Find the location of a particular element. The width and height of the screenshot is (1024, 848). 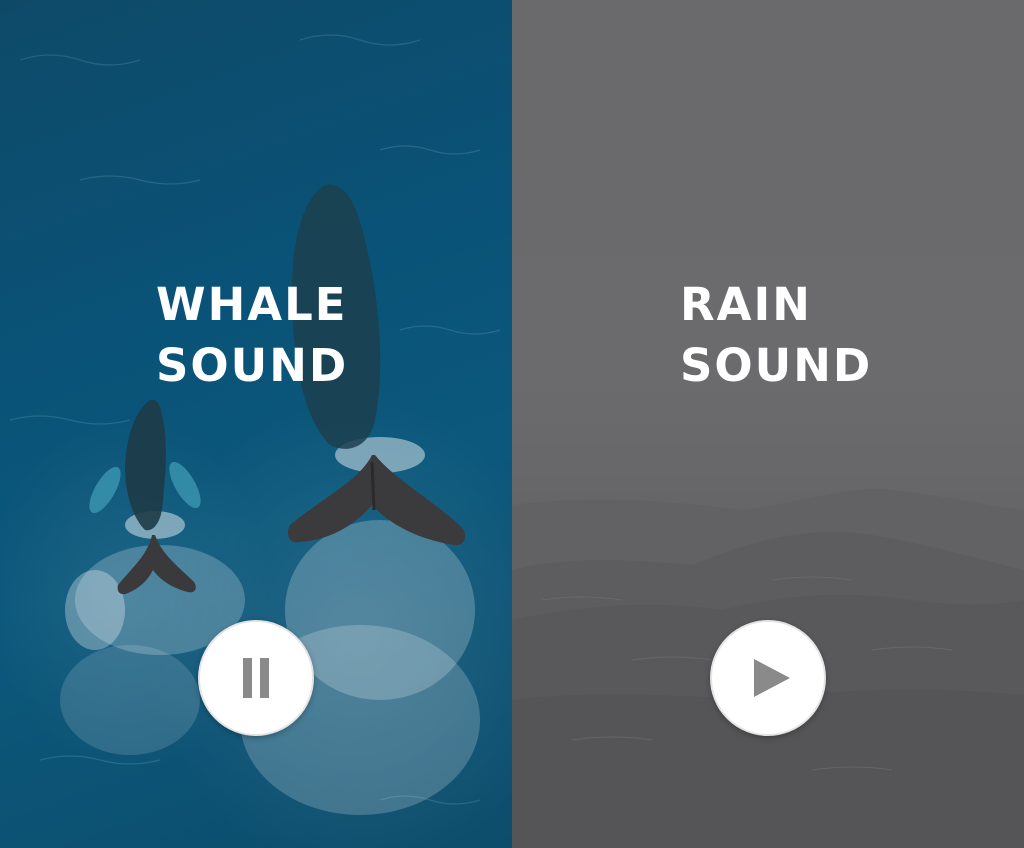

rain-sound-title: RAIN SOUND is located at coordinates (776, 335).